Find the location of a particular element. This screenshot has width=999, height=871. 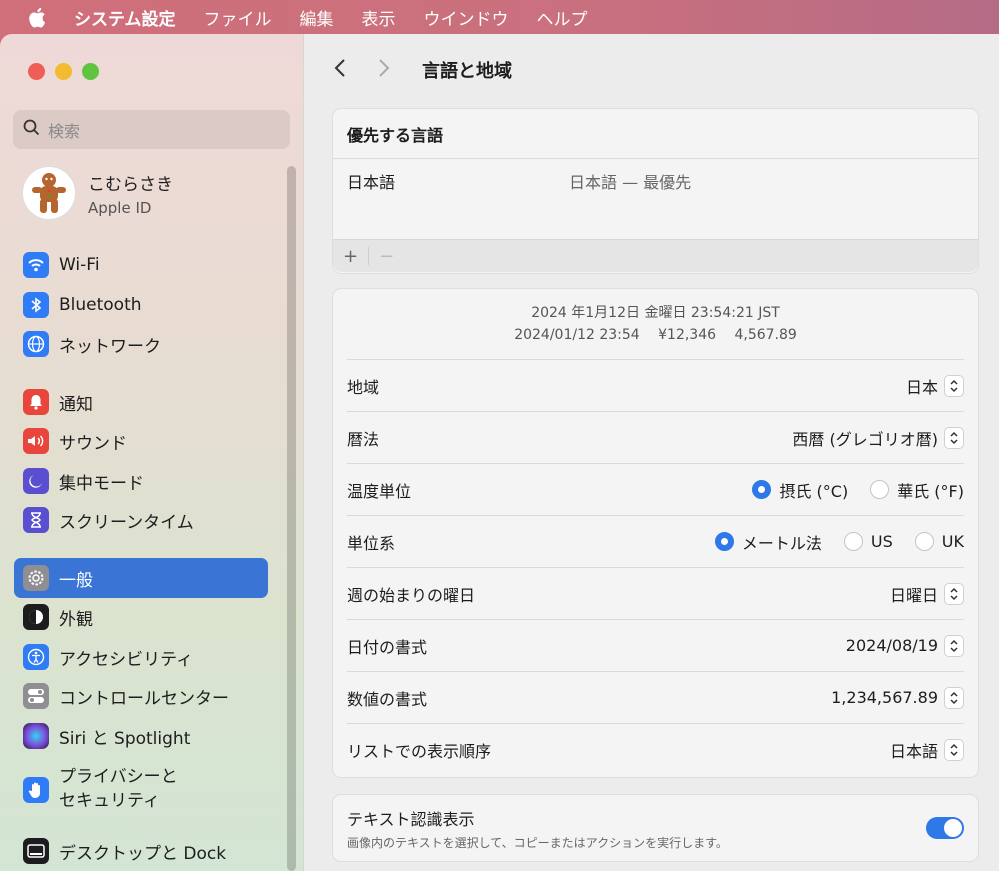

preview-line-1: 2024 年1月12日 金曜日 23:54:21 JST is located at coordinates (655, 313).